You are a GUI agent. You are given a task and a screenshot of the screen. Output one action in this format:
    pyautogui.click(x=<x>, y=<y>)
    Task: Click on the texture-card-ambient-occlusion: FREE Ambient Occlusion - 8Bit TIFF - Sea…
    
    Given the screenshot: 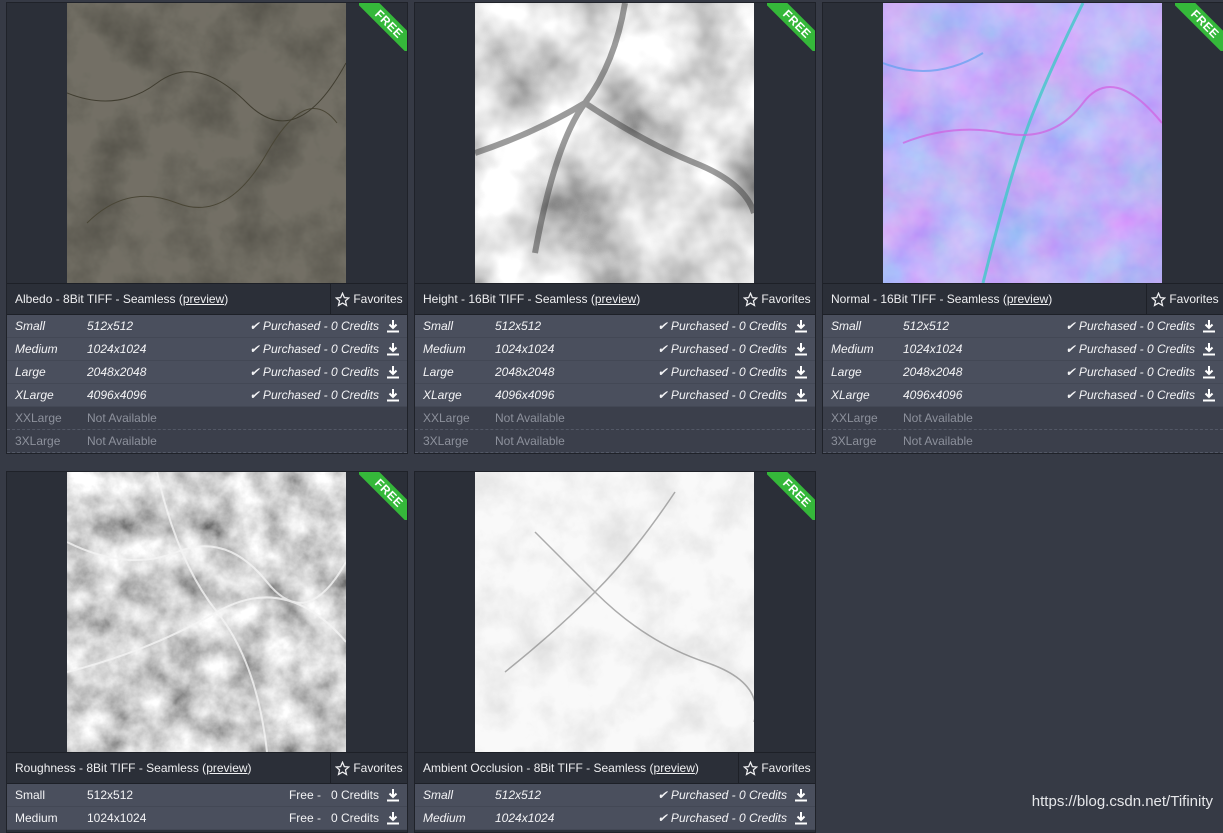 What is the action you would take?
    pyautogui.click(x=615, y=652)
    